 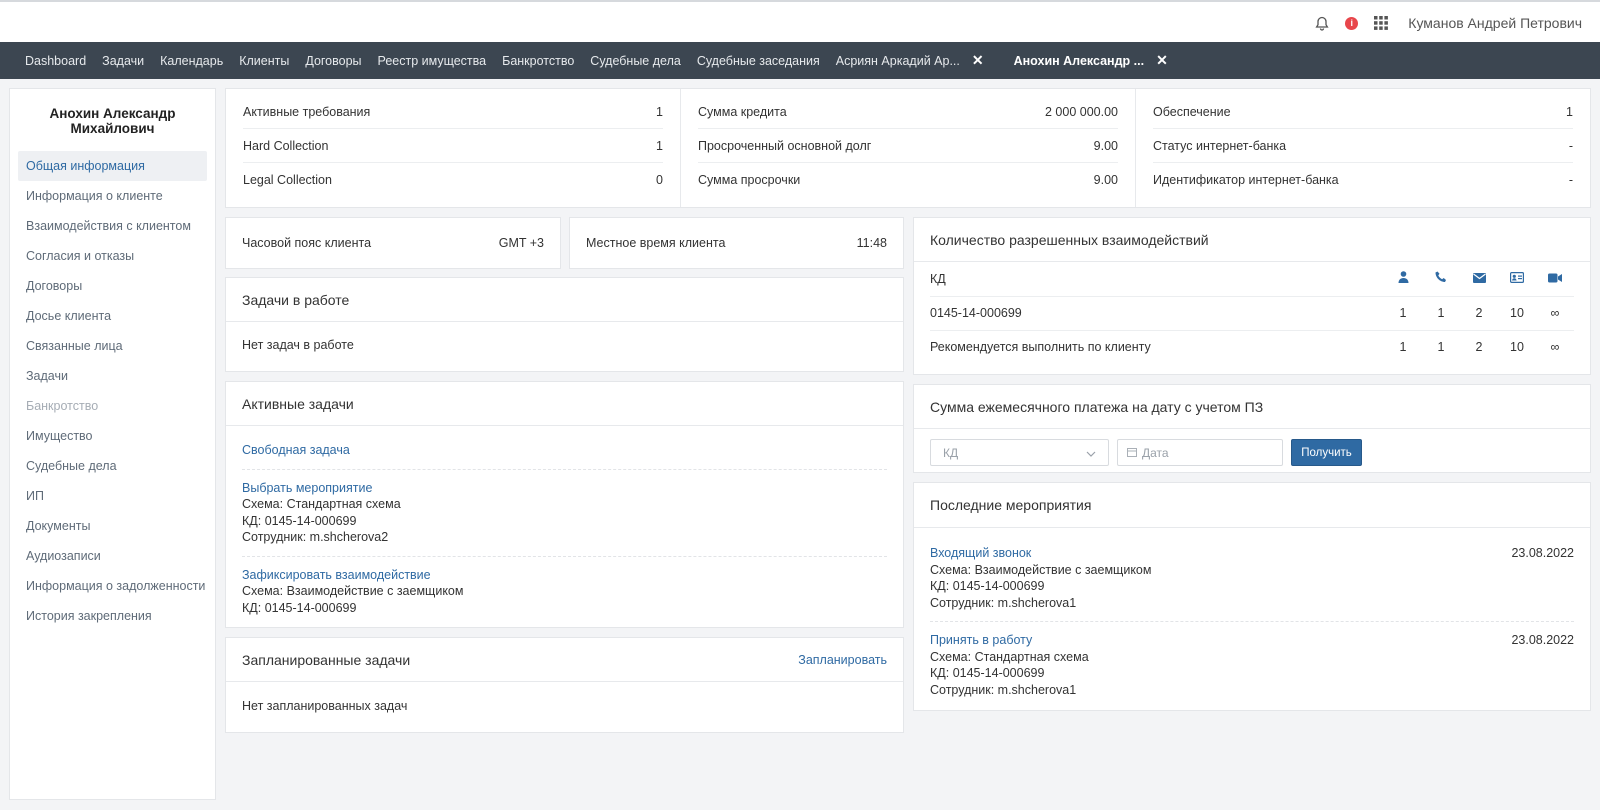 What do you see at coordinates (112, 121) in the screenshot?
I see `client-name: Анохин Александр Михайлович` at bounding box center [112, 121].